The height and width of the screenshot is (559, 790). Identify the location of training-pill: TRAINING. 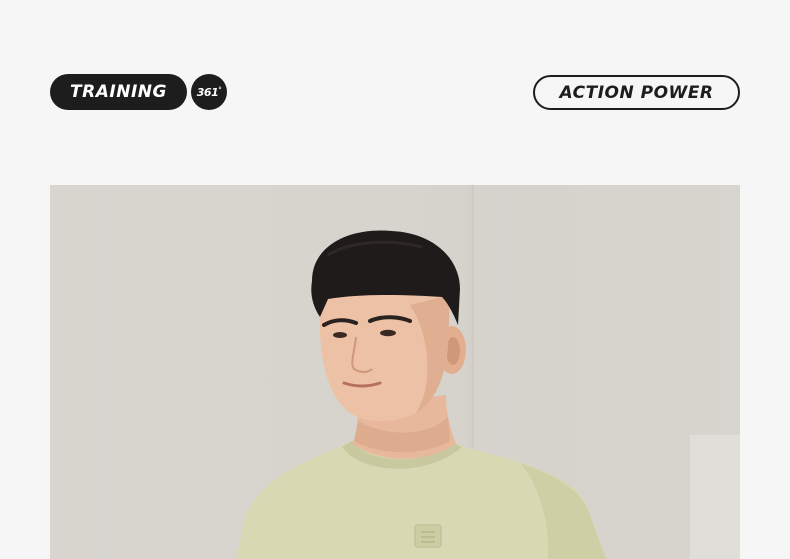
(118, 92).